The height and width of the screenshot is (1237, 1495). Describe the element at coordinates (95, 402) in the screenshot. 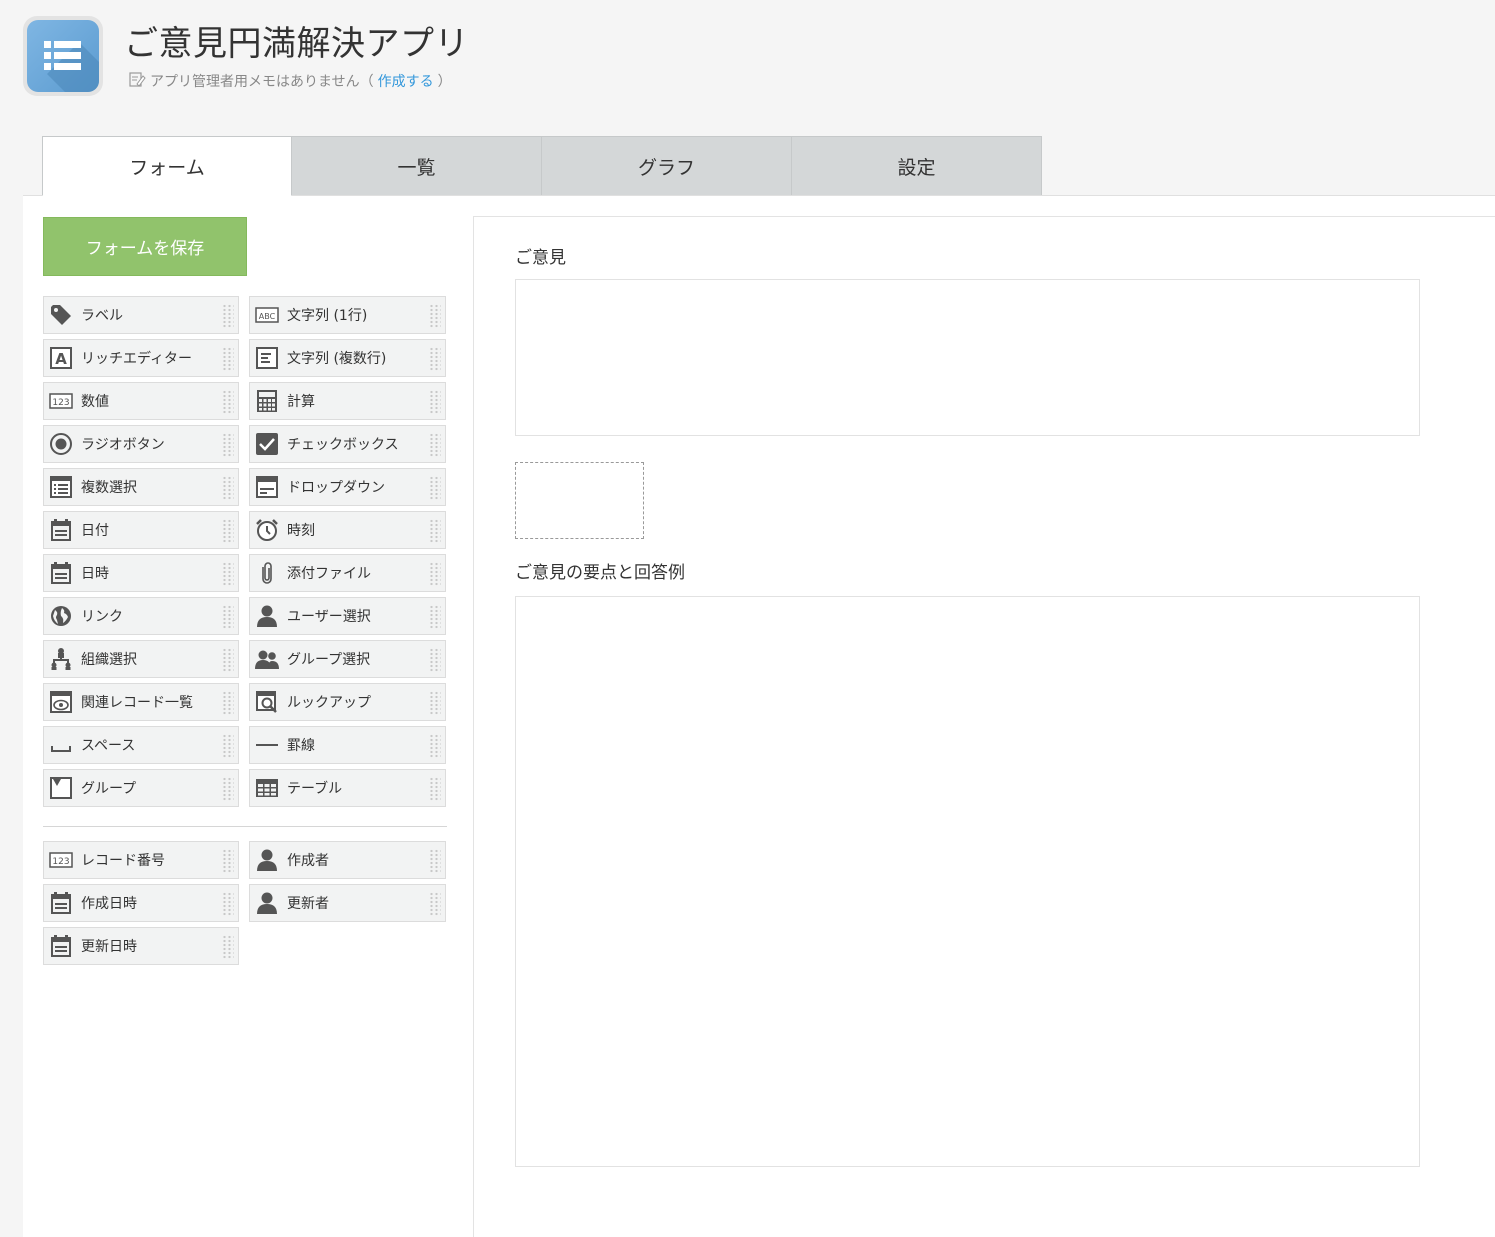

I see `palette-item-label: 数値` at that location.